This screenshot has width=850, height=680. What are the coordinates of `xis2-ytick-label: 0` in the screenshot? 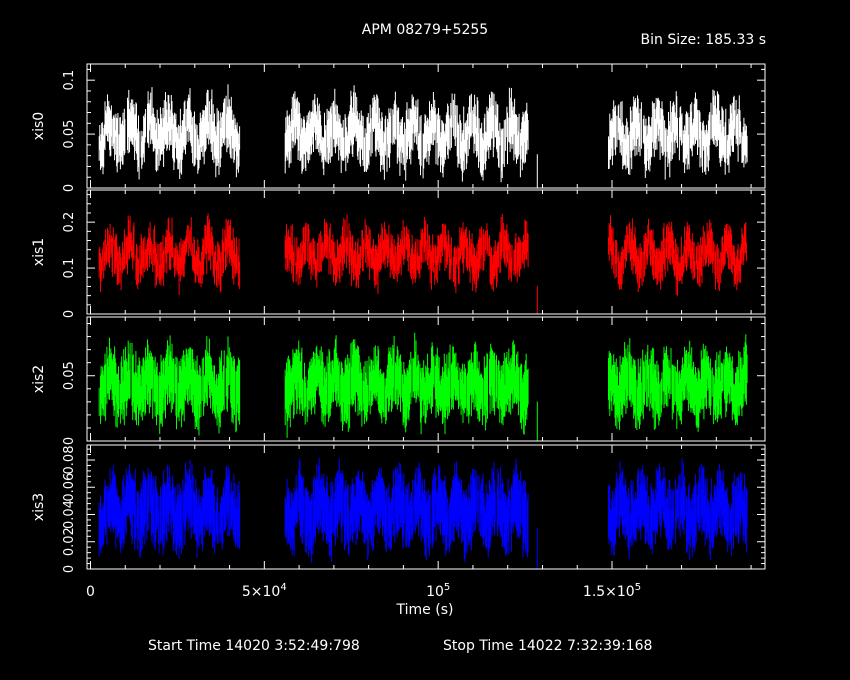 It's located at (69, 441).